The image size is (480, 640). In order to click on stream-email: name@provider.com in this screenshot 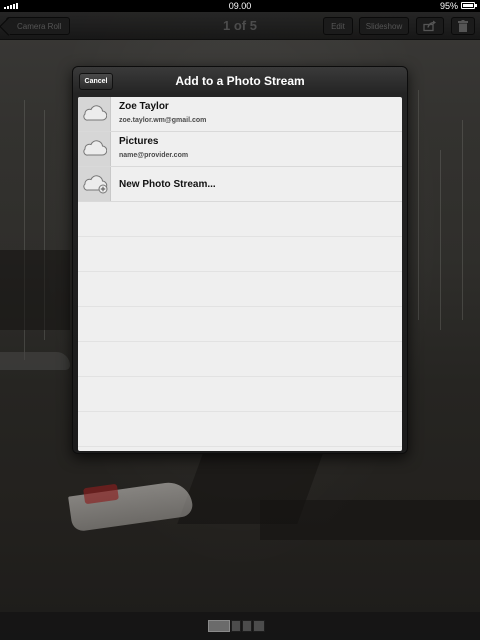, I will do `click(154, 155)`.